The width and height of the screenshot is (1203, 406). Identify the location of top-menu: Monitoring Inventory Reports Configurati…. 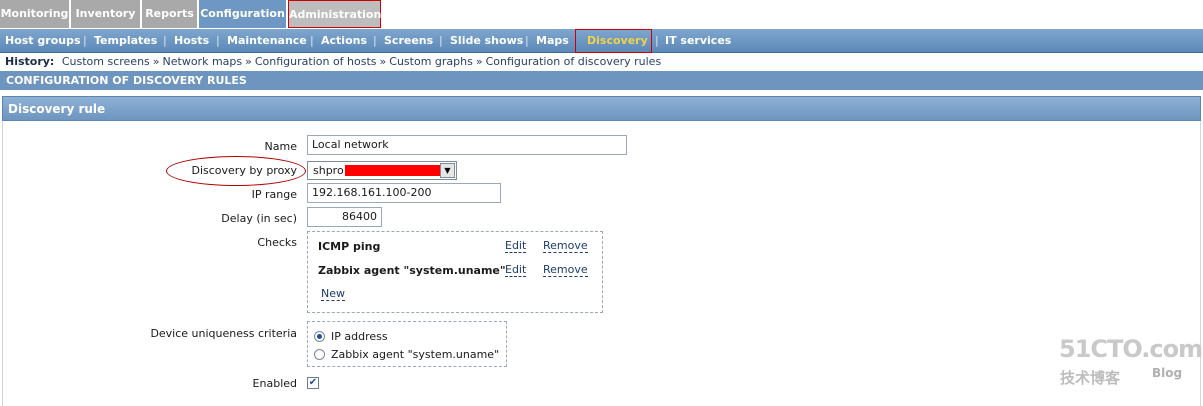
(601, 14).